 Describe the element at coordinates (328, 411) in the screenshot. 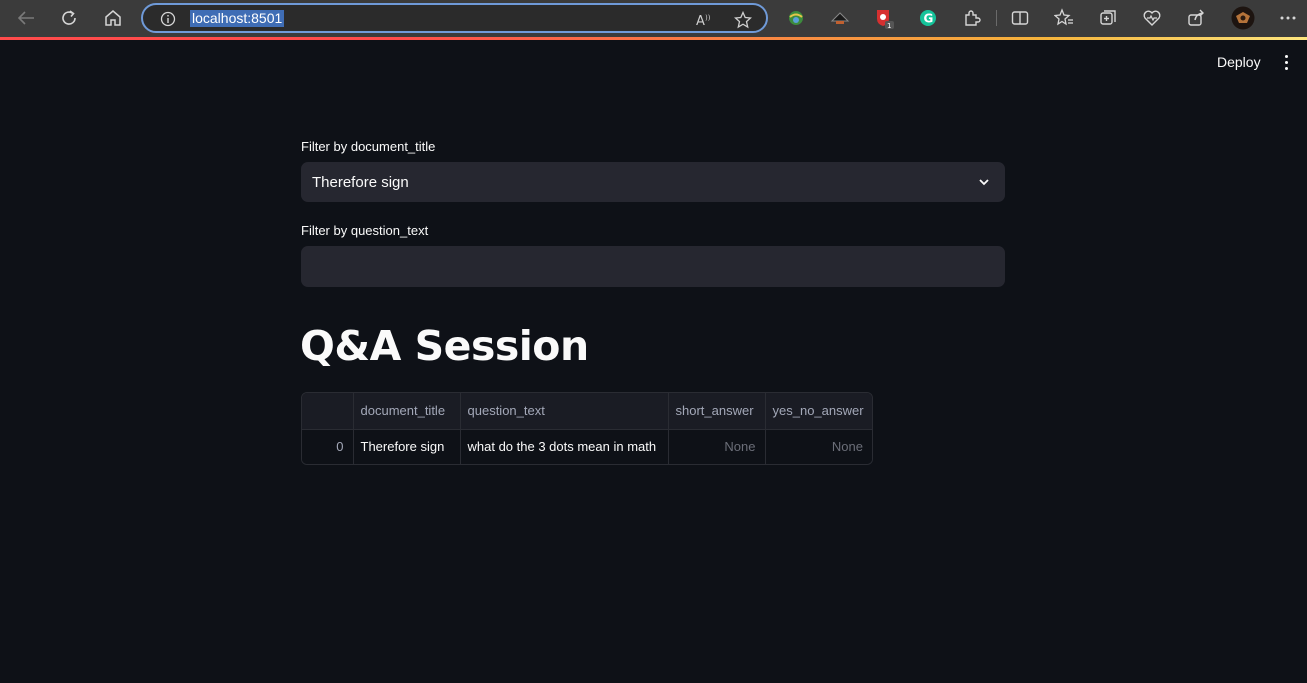

I see `index-column-header` at that location.